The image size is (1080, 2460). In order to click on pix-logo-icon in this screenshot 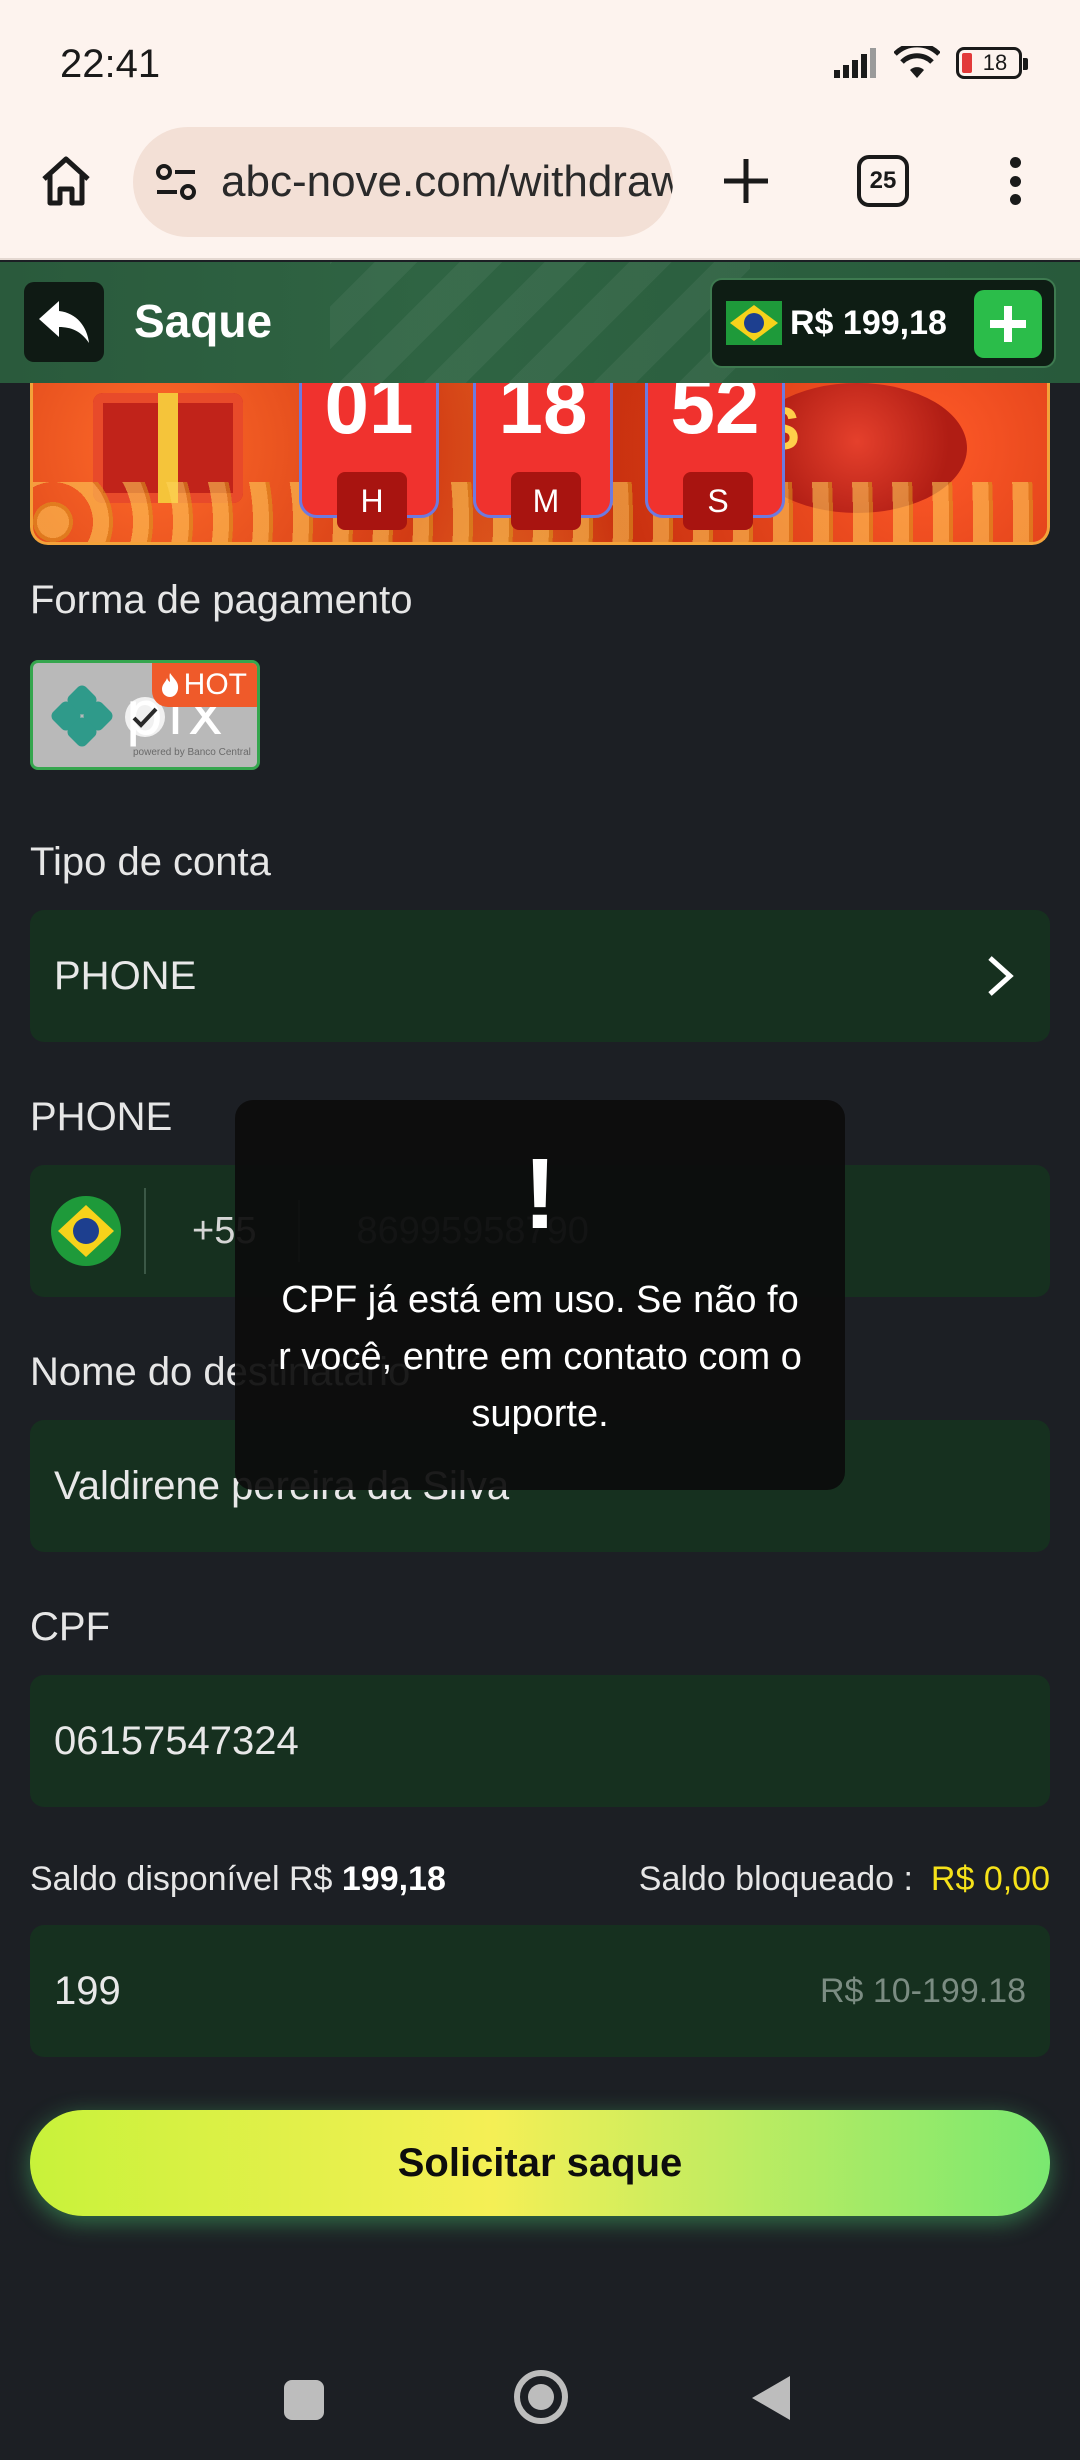, I will do `click(82, 716)`.